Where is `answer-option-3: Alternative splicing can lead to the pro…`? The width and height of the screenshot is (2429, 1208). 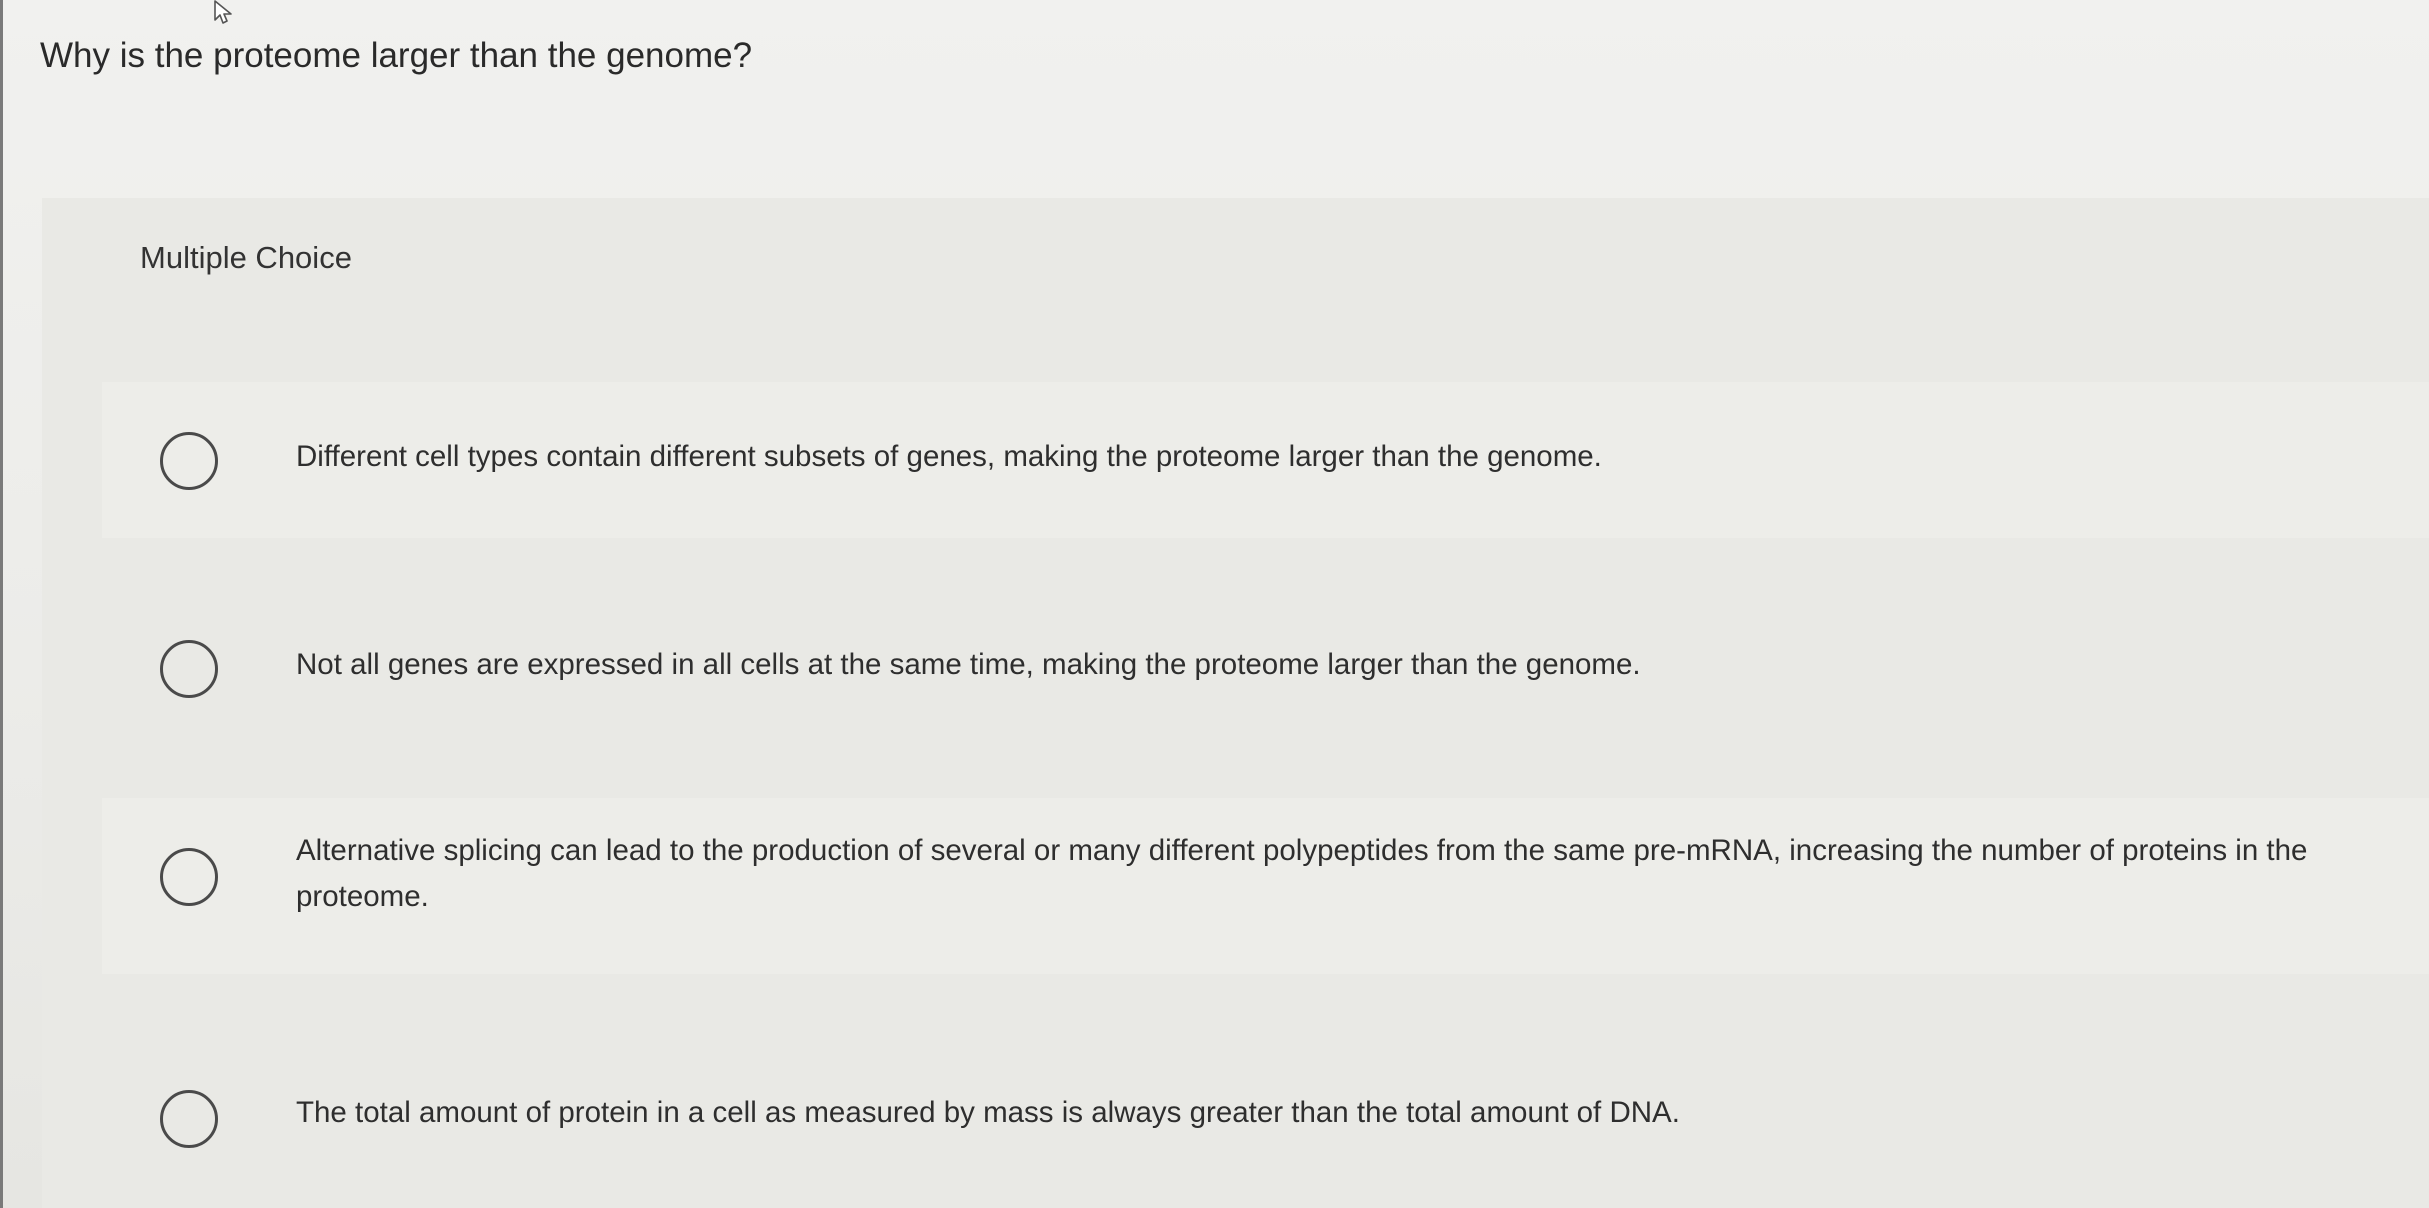
answer-option-3: Alternative splicing can lead to the pro… is located at coordinates (1265, 886).